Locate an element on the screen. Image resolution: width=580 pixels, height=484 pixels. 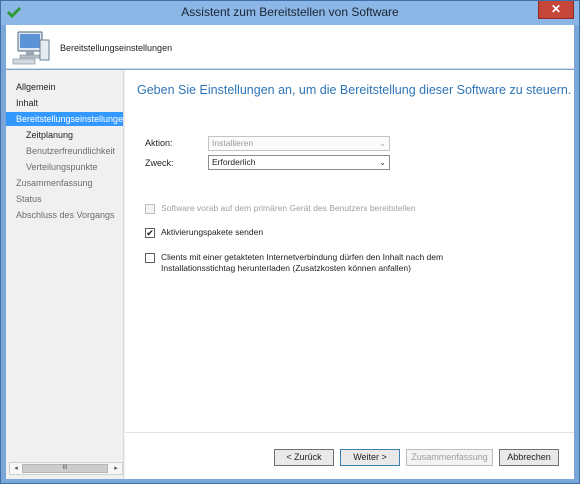
wizard-header: Bereitstellungseinstellungen is located at coordinates (290, 47).